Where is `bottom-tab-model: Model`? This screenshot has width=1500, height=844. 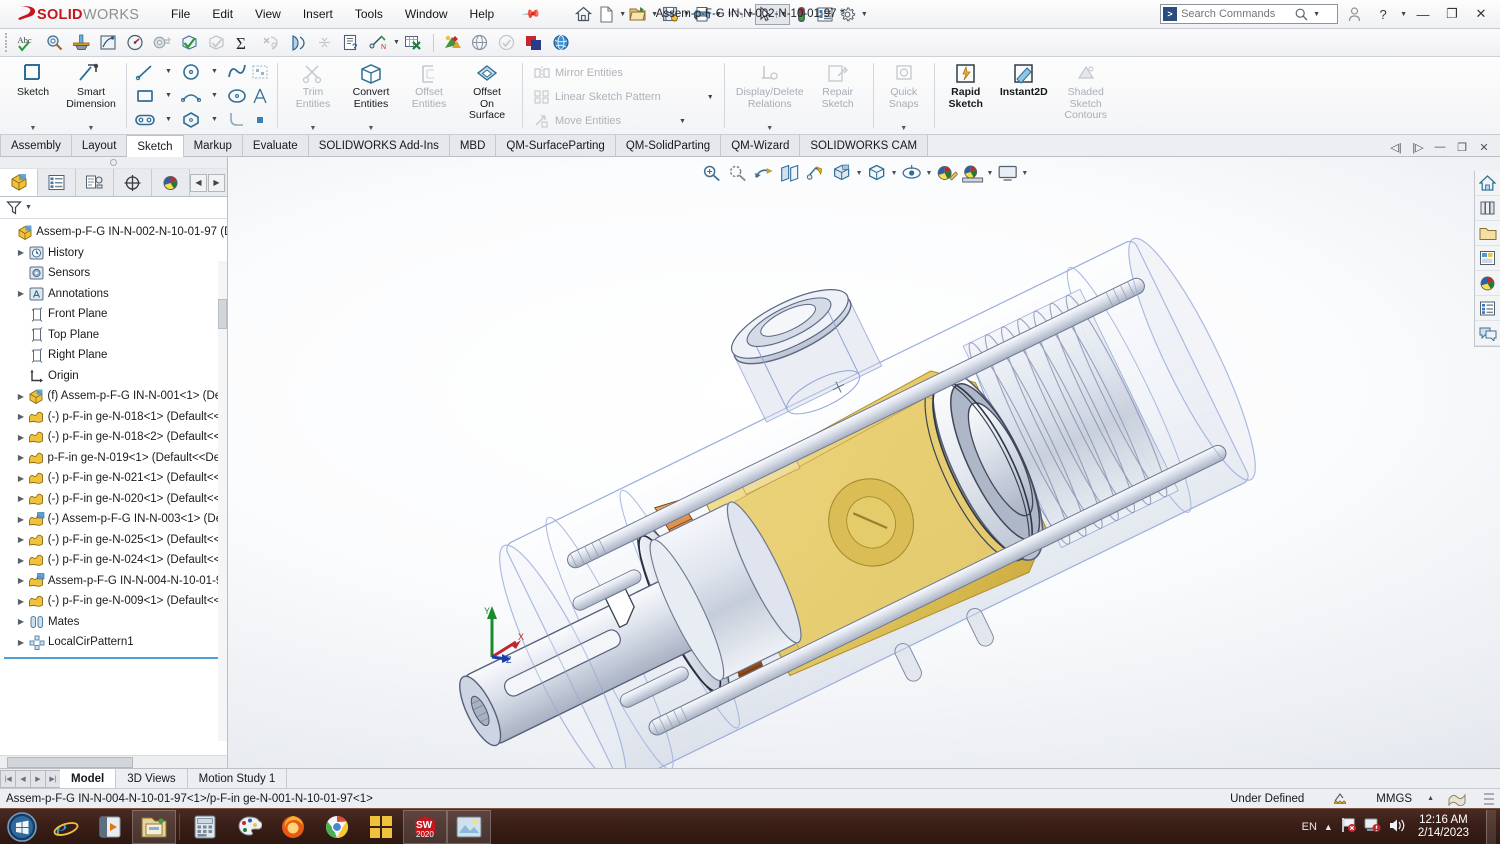
bottom-tab-model: Model is located at coordinates (88, 778).